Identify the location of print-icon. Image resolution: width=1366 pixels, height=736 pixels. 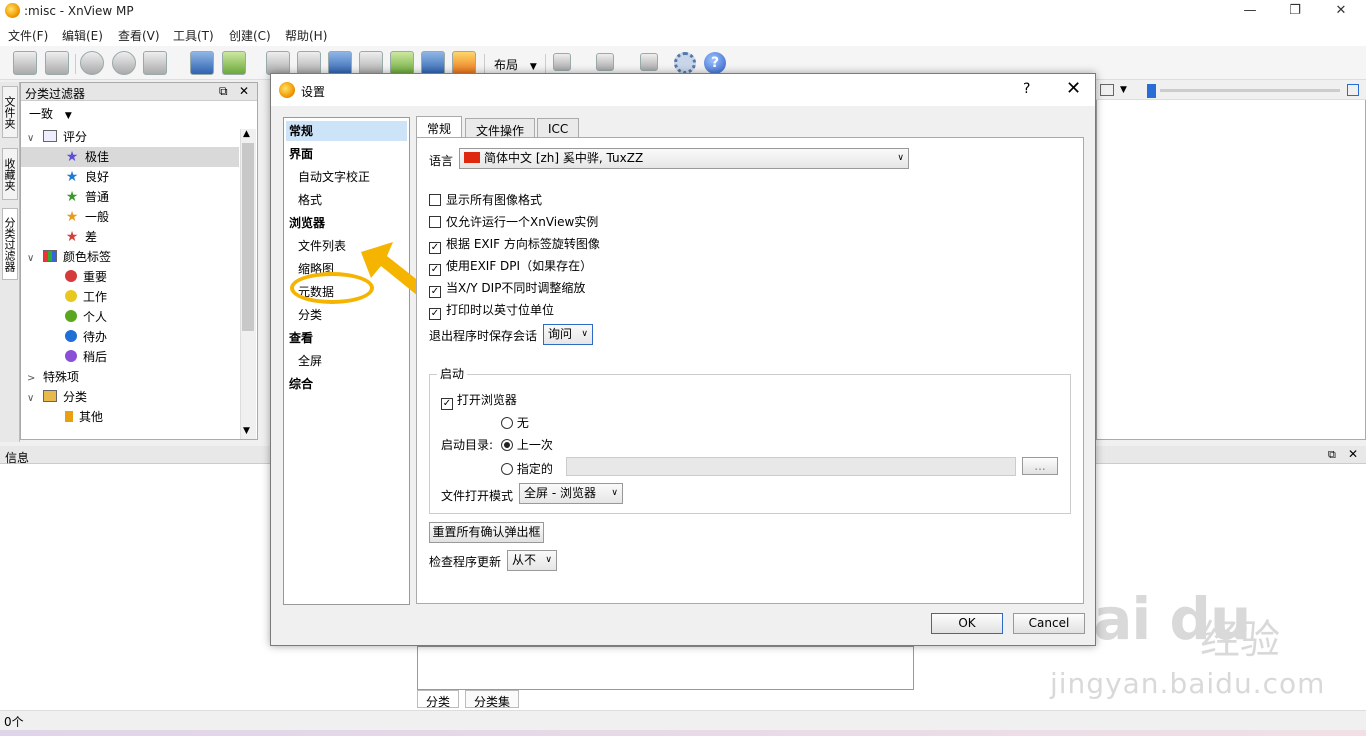
(309, 63).